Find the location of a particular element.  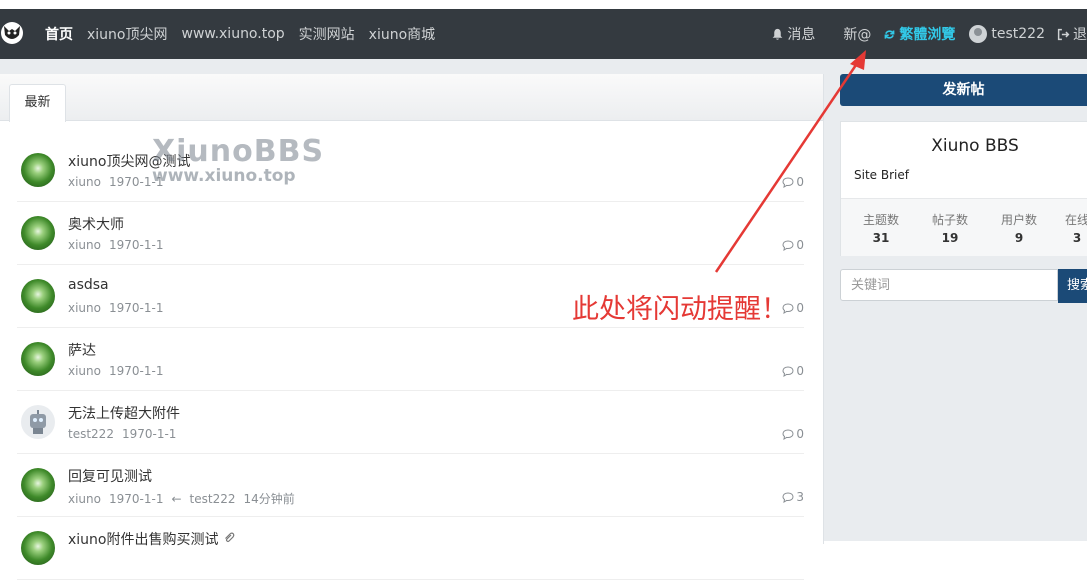

search-form: 关键词 搜索 is located at coordinates (963, 286).